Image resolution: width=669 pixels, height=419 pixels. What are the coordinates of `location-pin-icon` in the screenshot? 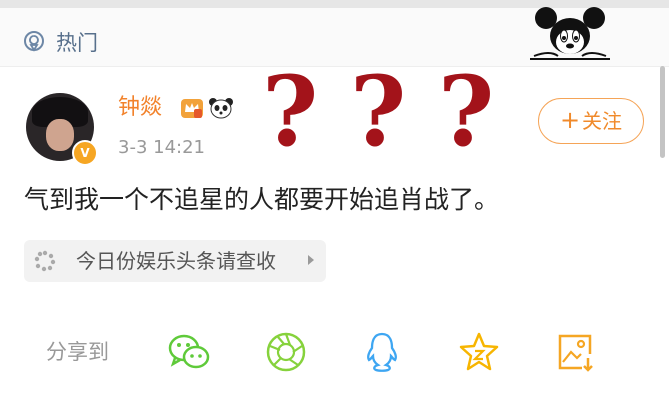 It's located at (34, 41).